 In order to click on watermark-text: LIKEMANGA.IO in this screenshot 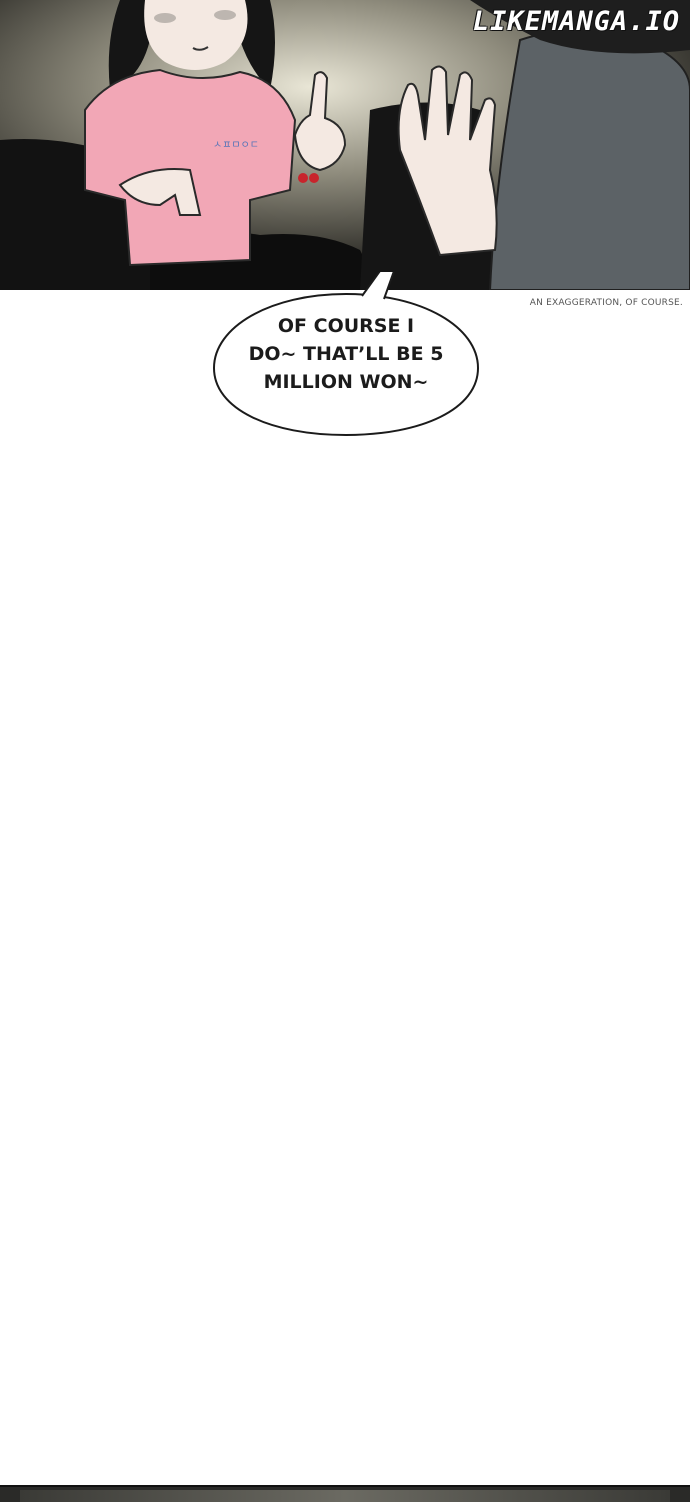, I will do `click(576, 21)`.